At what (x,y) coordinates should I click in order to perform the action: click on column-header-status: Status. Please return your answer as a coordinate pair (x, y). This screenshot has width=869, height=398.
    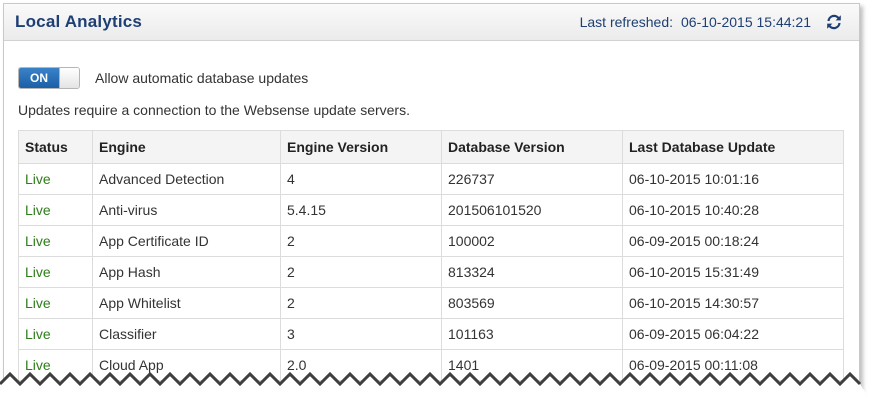
    Looking at the image, I should click on (55, 147).